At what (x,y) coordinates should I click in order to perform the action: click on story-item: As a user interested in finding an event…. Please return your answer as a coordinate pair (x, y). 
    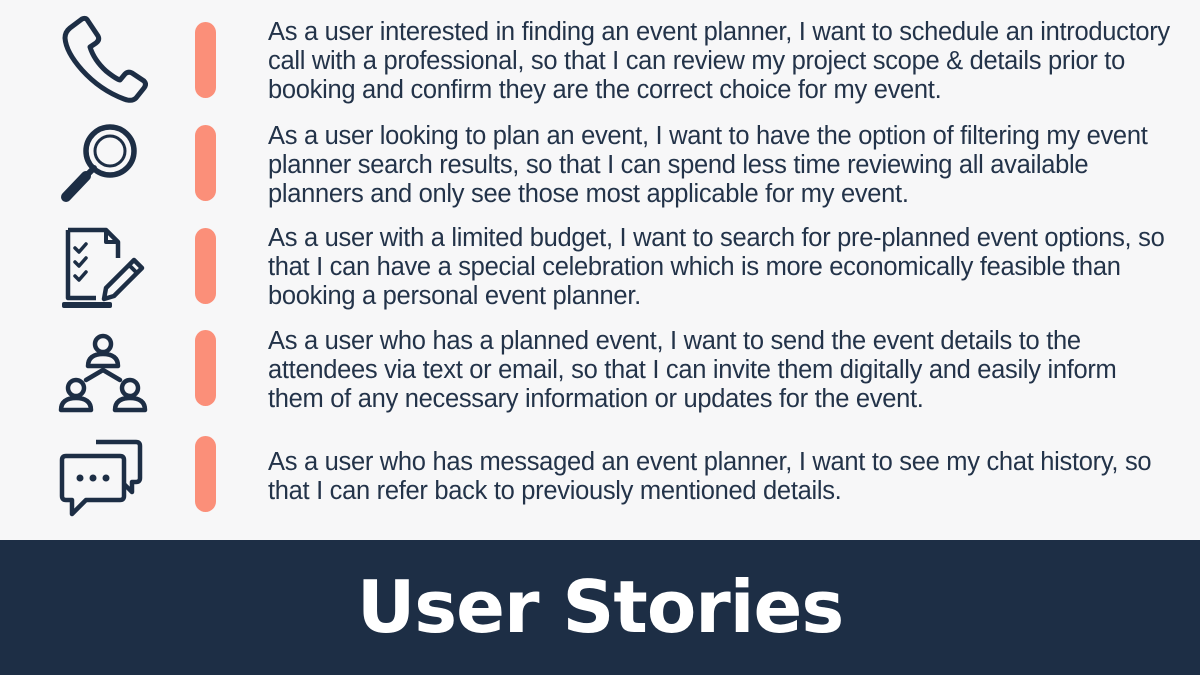
    Looking at the image, I should click on (600, 62).